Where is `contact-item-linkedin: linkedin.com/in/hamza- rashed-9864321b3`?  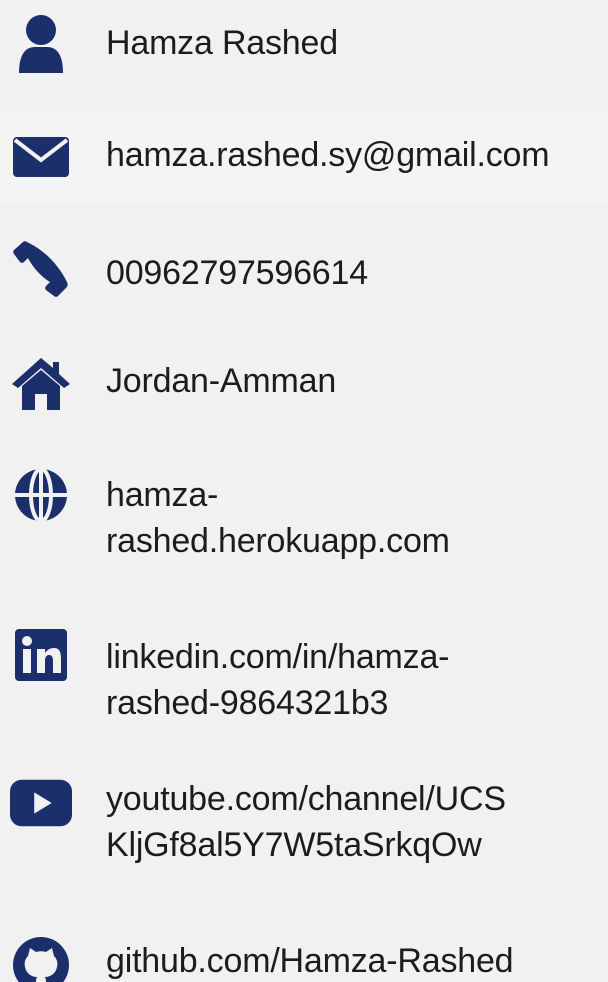 contact-item-linkedin: linkedin.com/in/hamza- rashed-9864321b3 is located at coordinates (304, 684).